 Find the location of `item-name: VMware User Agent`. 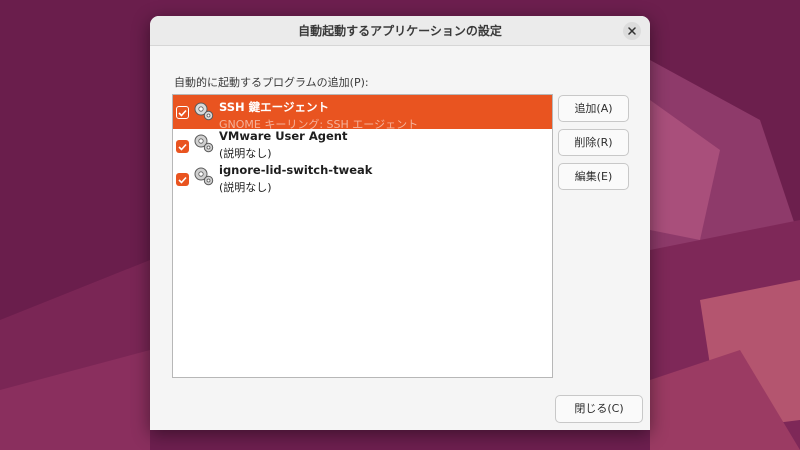

item-name: VMware User Agent is located at coordinates (283, 136).